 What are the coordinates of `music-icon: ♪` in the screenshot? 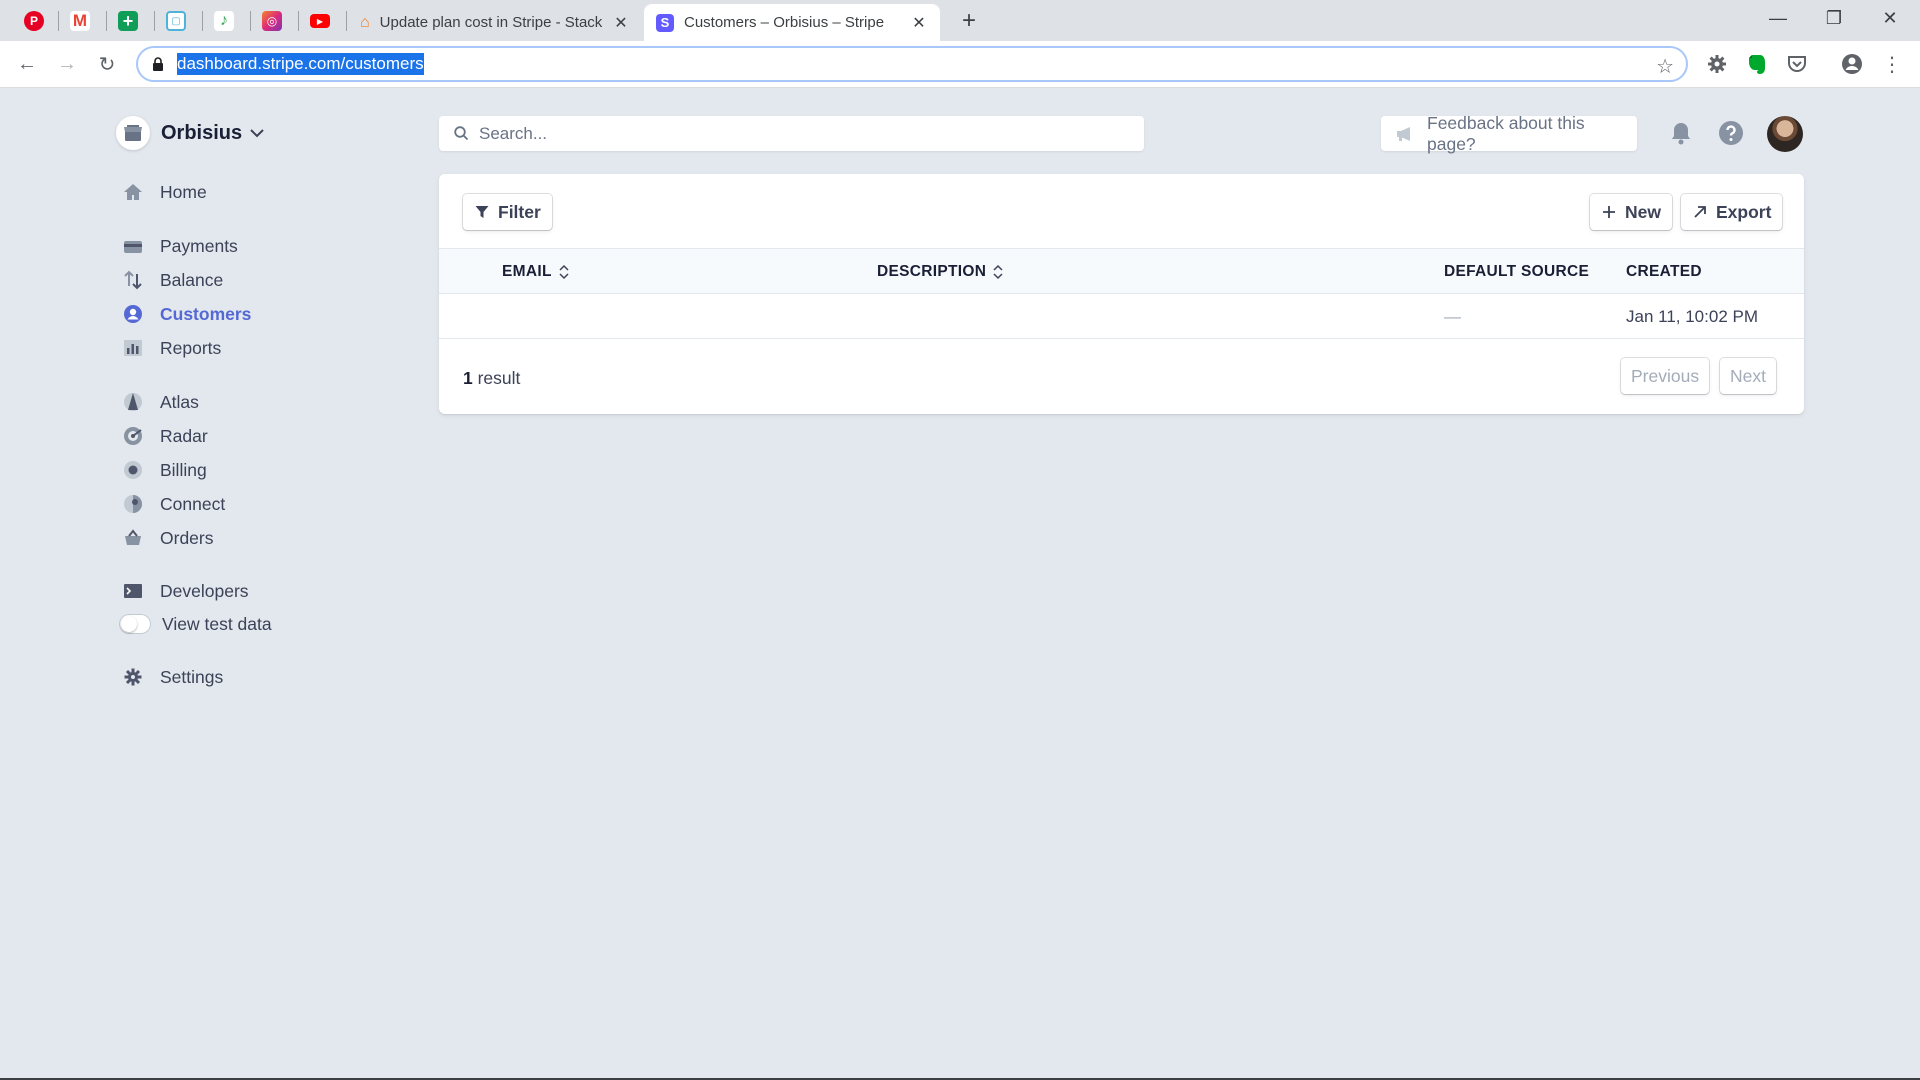 It's located at (224, 21).